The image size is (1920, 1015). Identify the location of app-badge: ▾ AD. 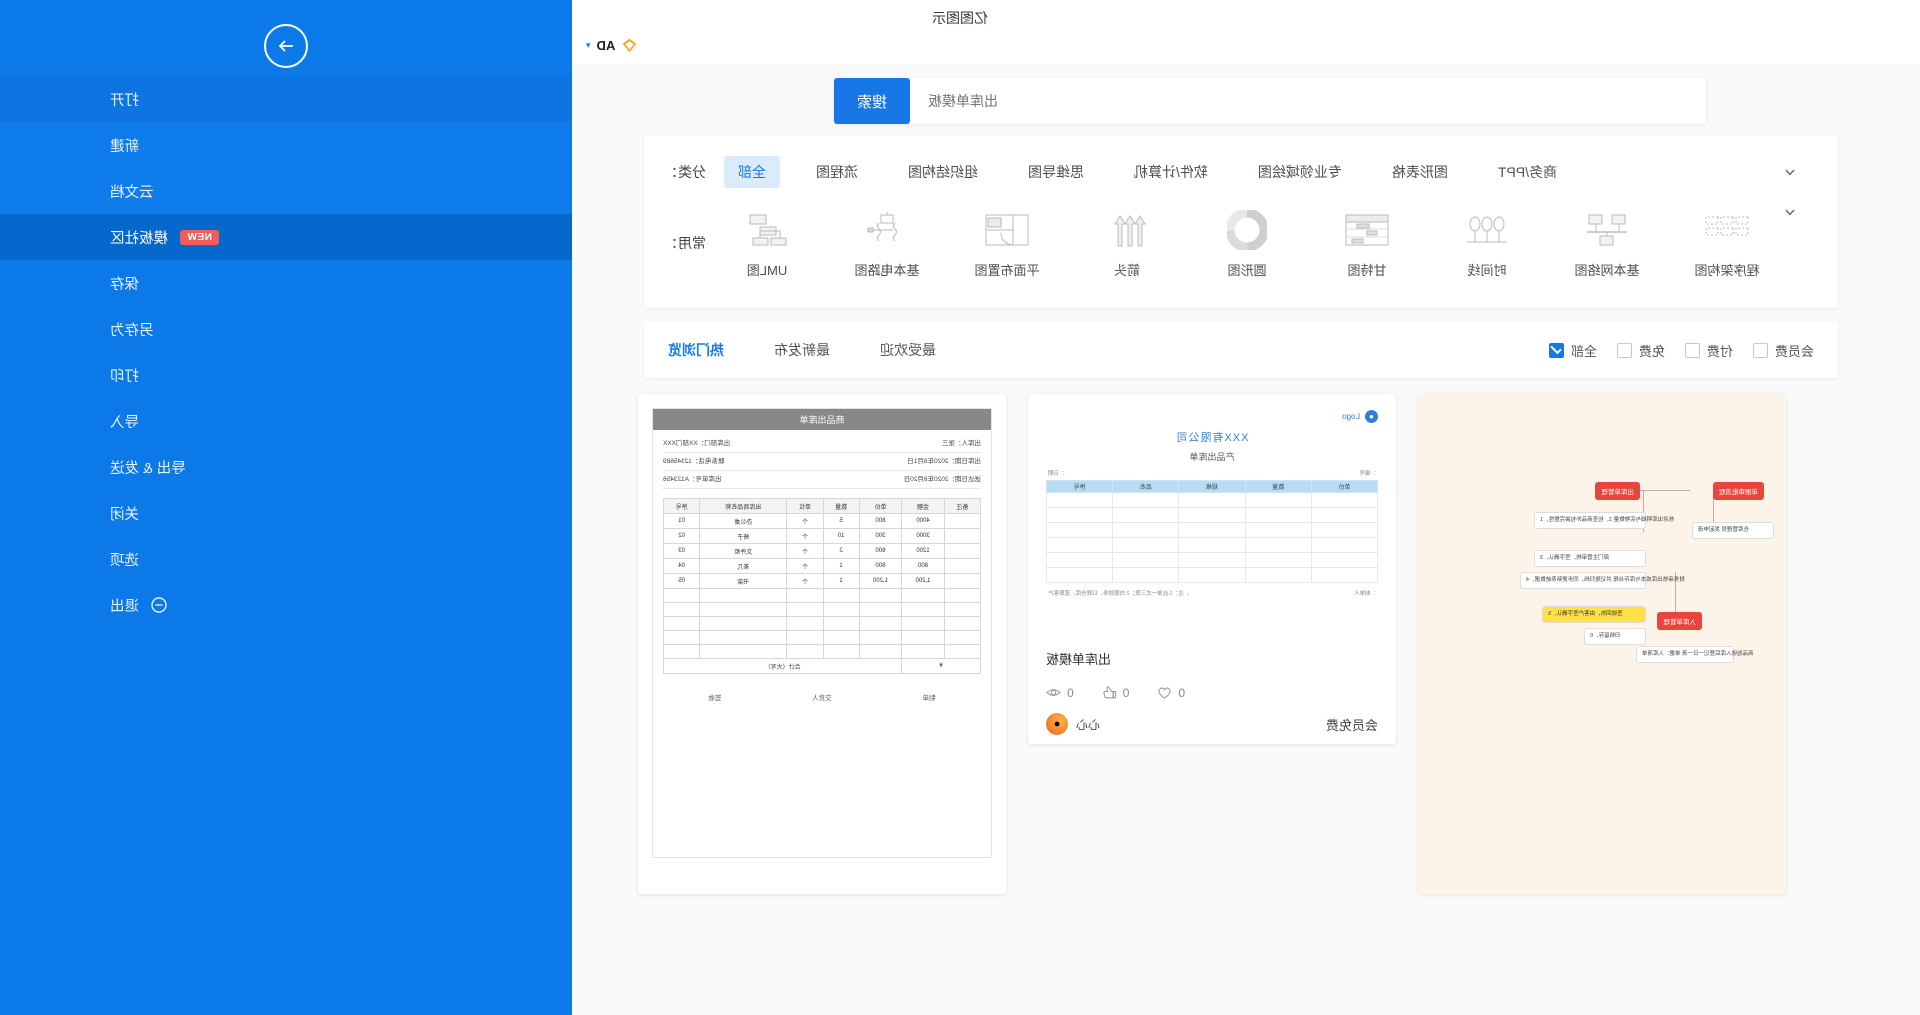
(612, 45).